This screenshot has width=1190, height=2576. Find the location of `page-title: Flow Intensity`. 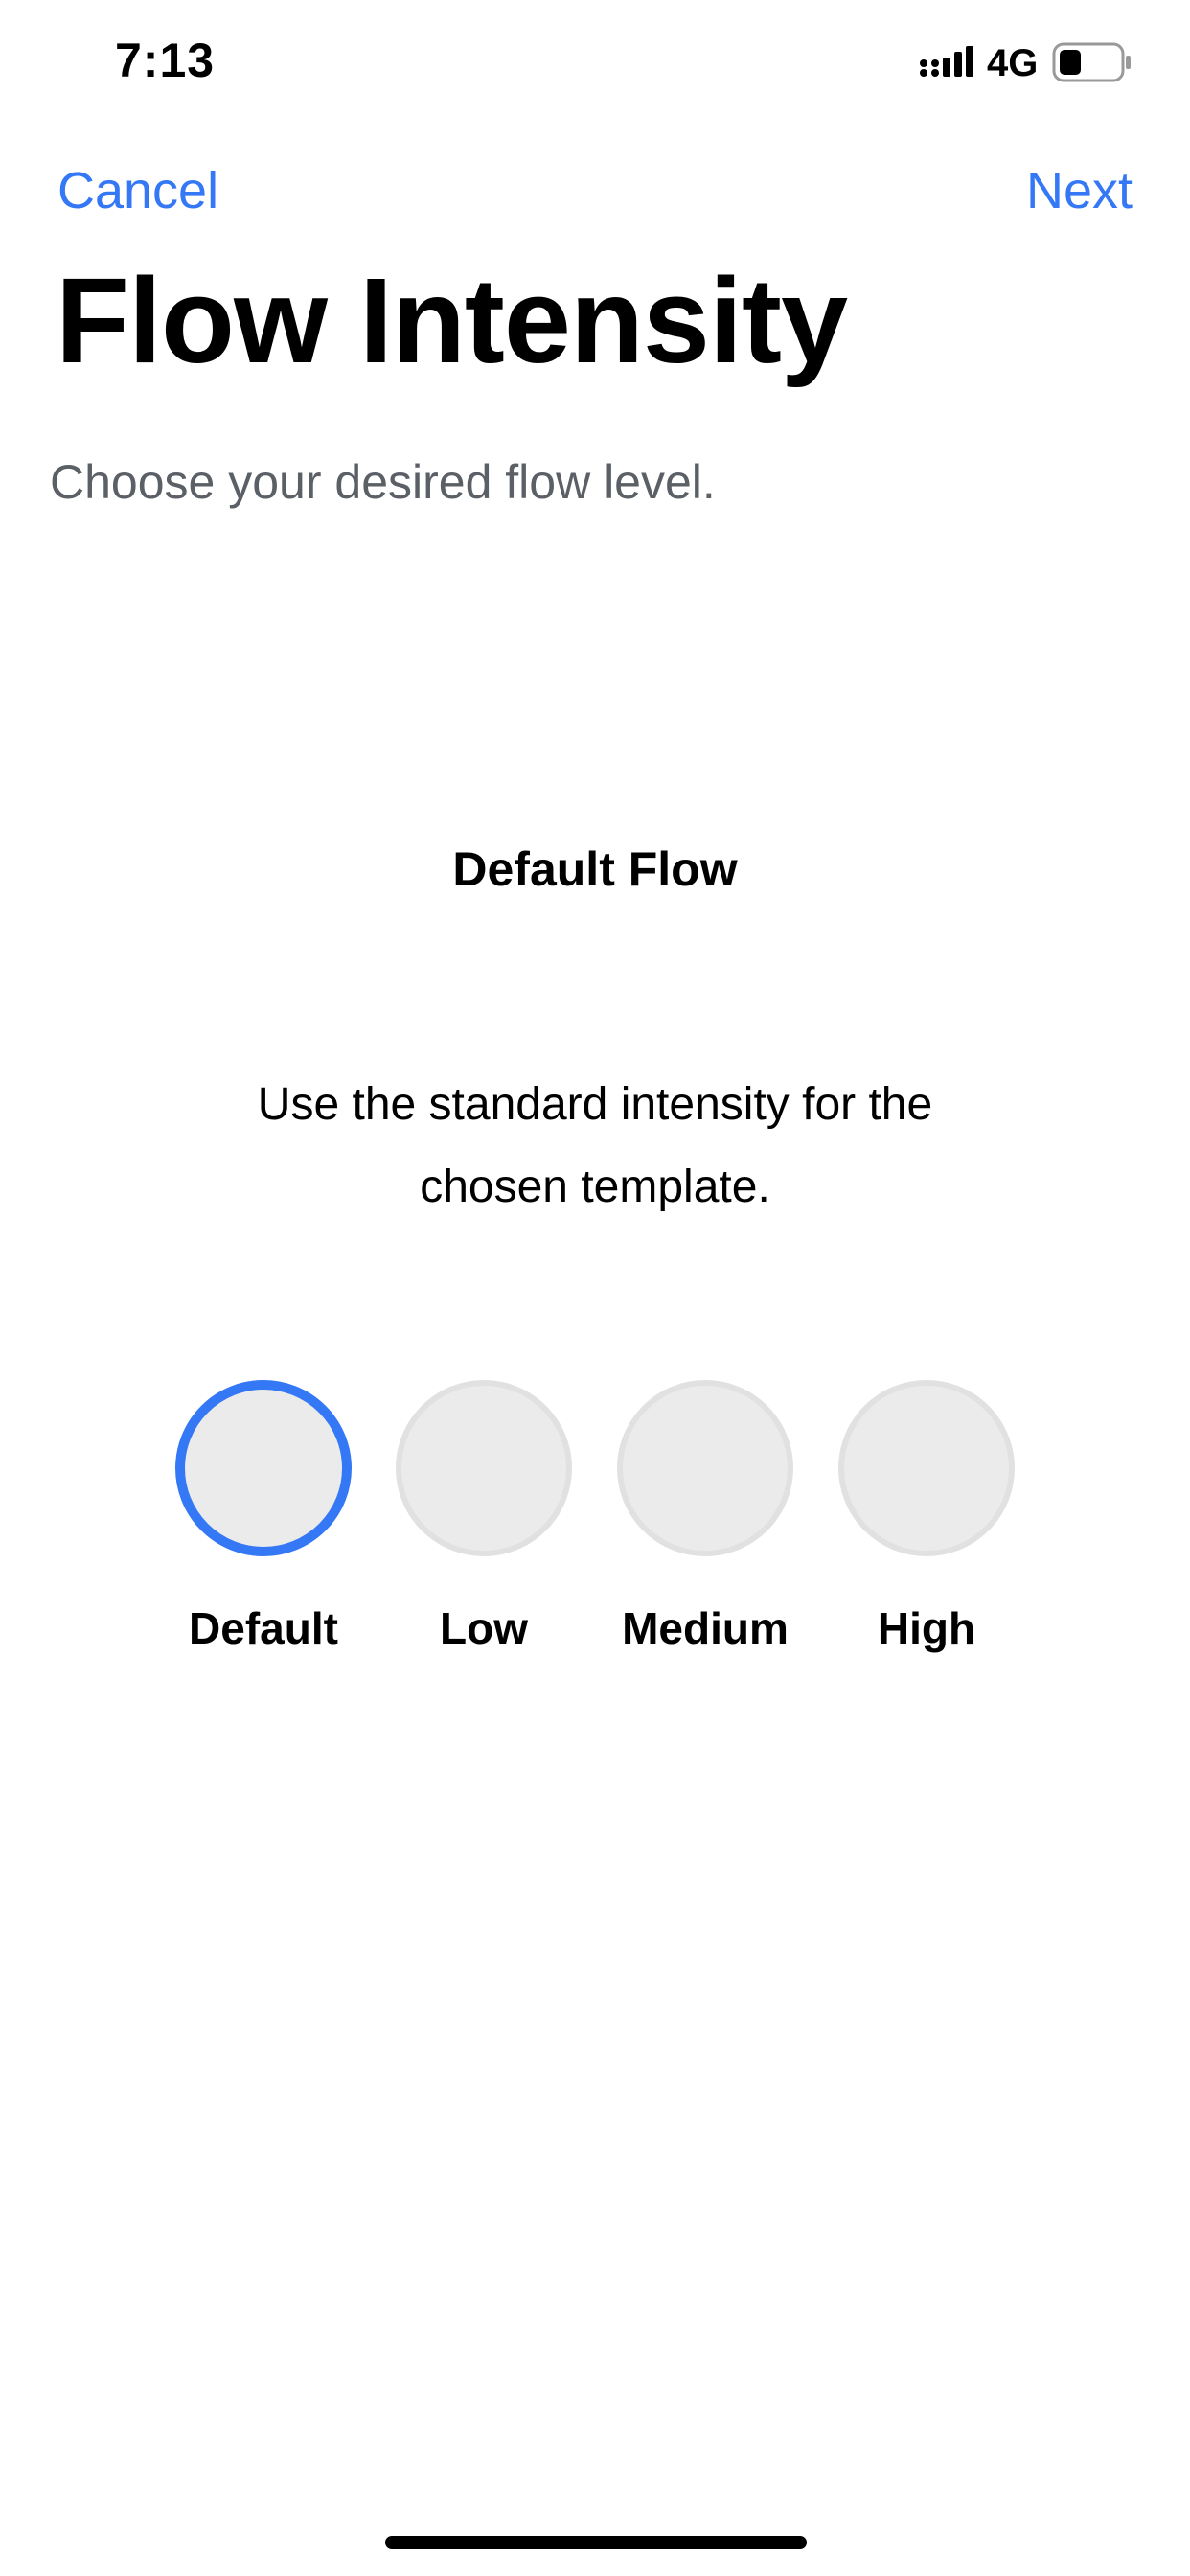

page-title: Flow Intensity is located at coordinates (452, 320).